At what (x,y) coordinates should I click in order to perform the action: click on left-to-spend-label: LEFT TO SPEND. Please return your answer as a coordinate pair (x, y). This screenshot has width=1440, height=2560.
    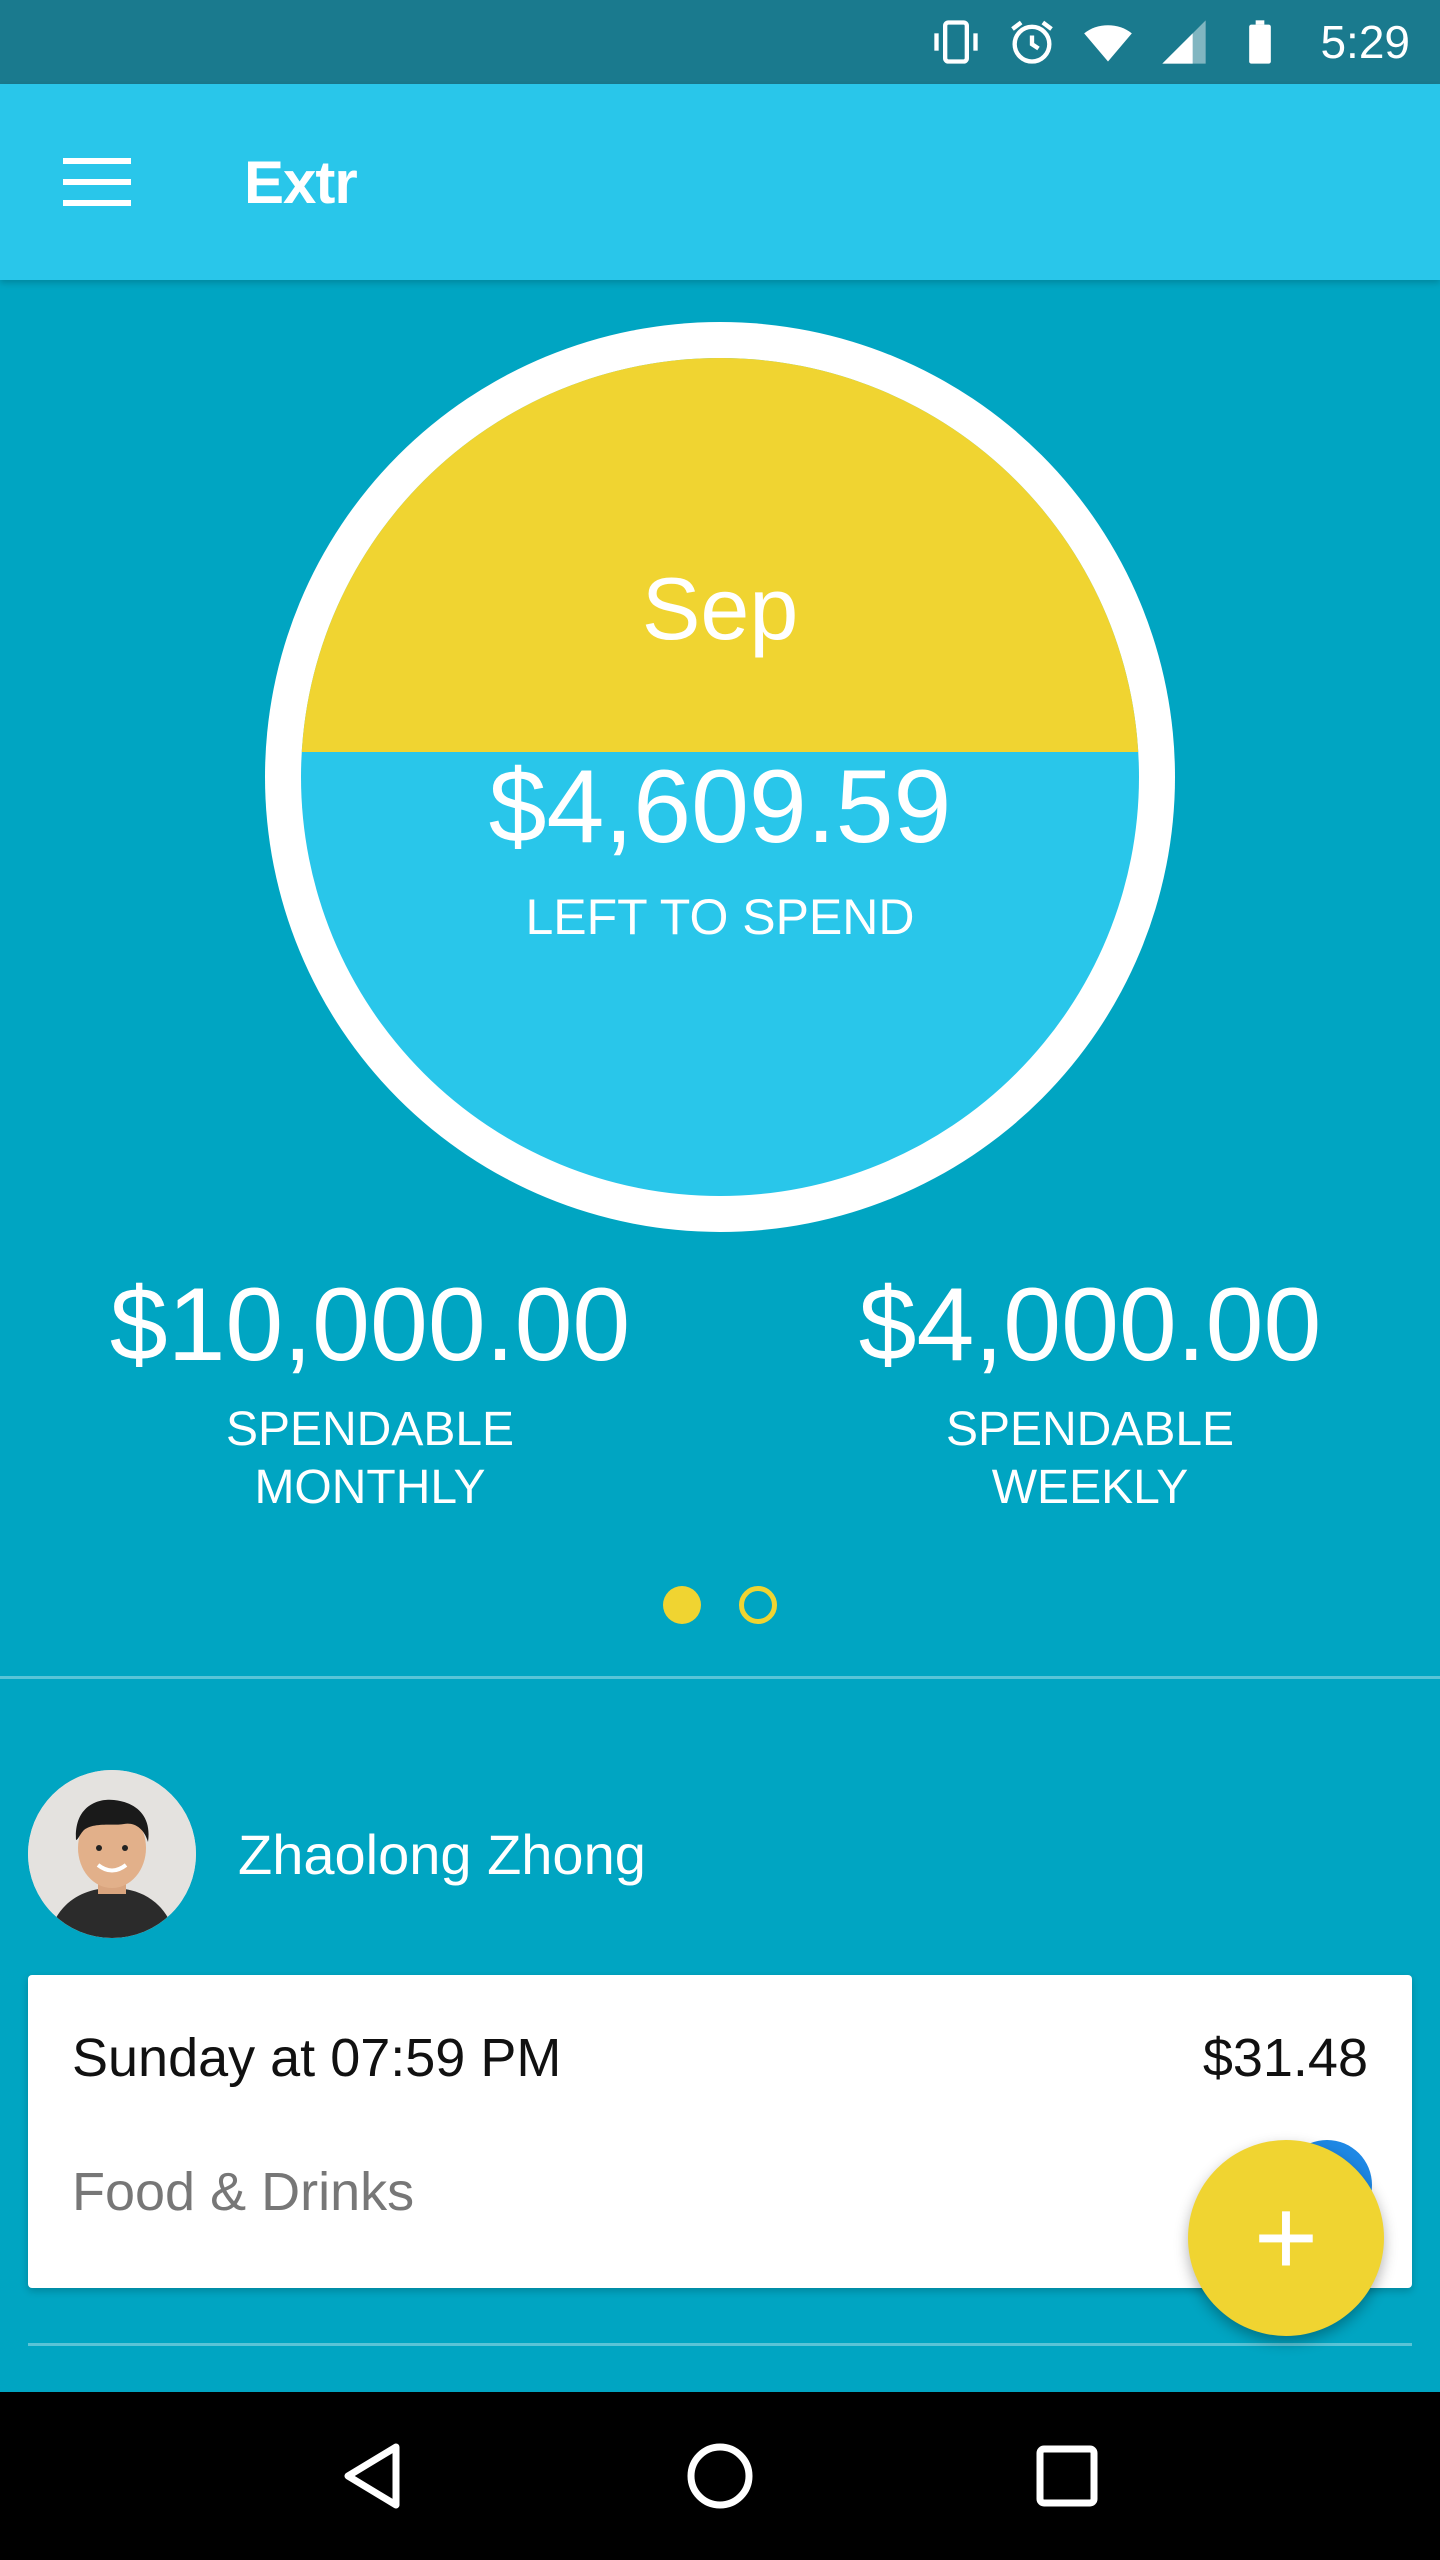
    Looking at the image, I should click on (720, 917).